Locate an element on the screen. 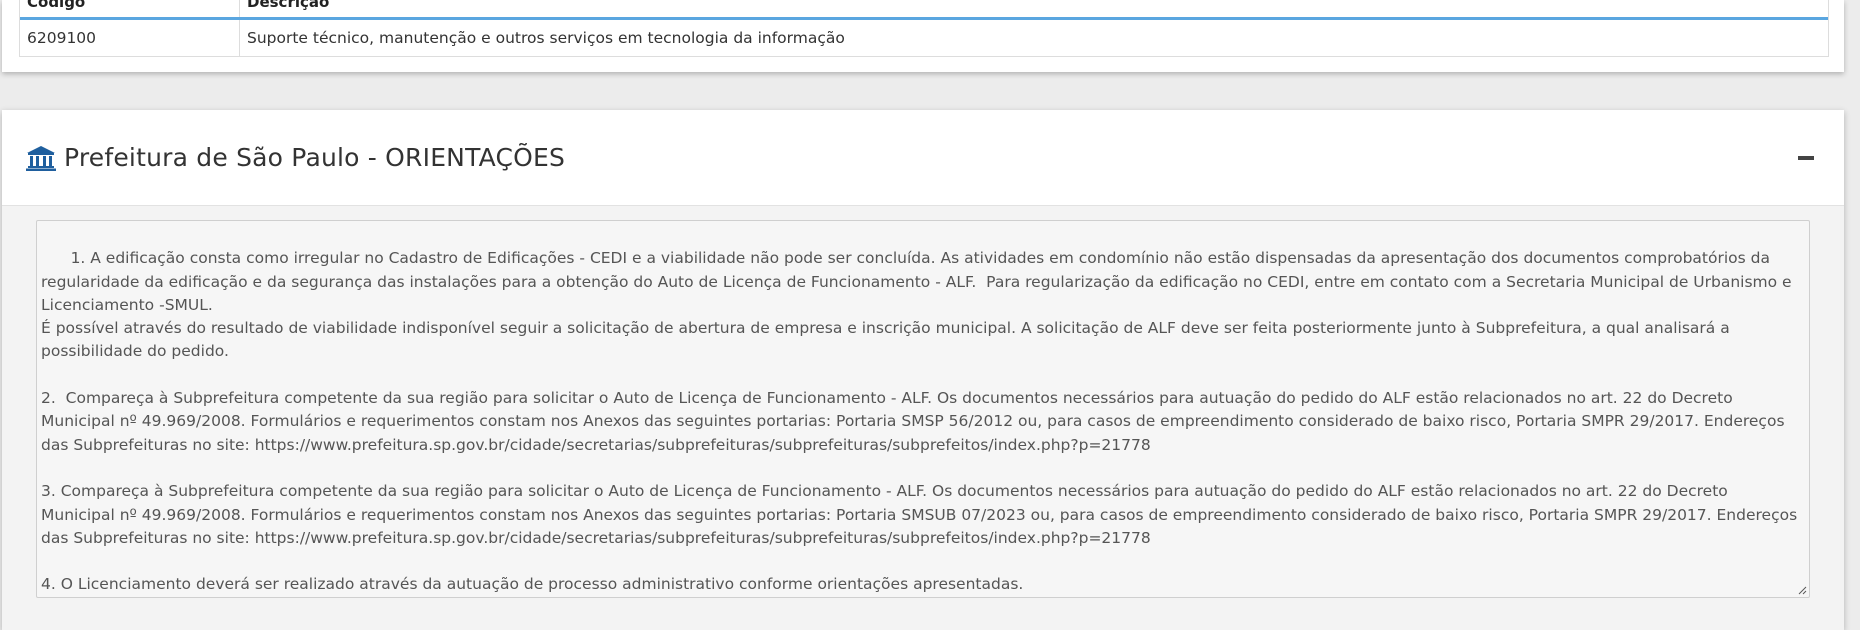 This screenshot has width=1860, height=630. minus-icon is located at coordinates (1806, 158).